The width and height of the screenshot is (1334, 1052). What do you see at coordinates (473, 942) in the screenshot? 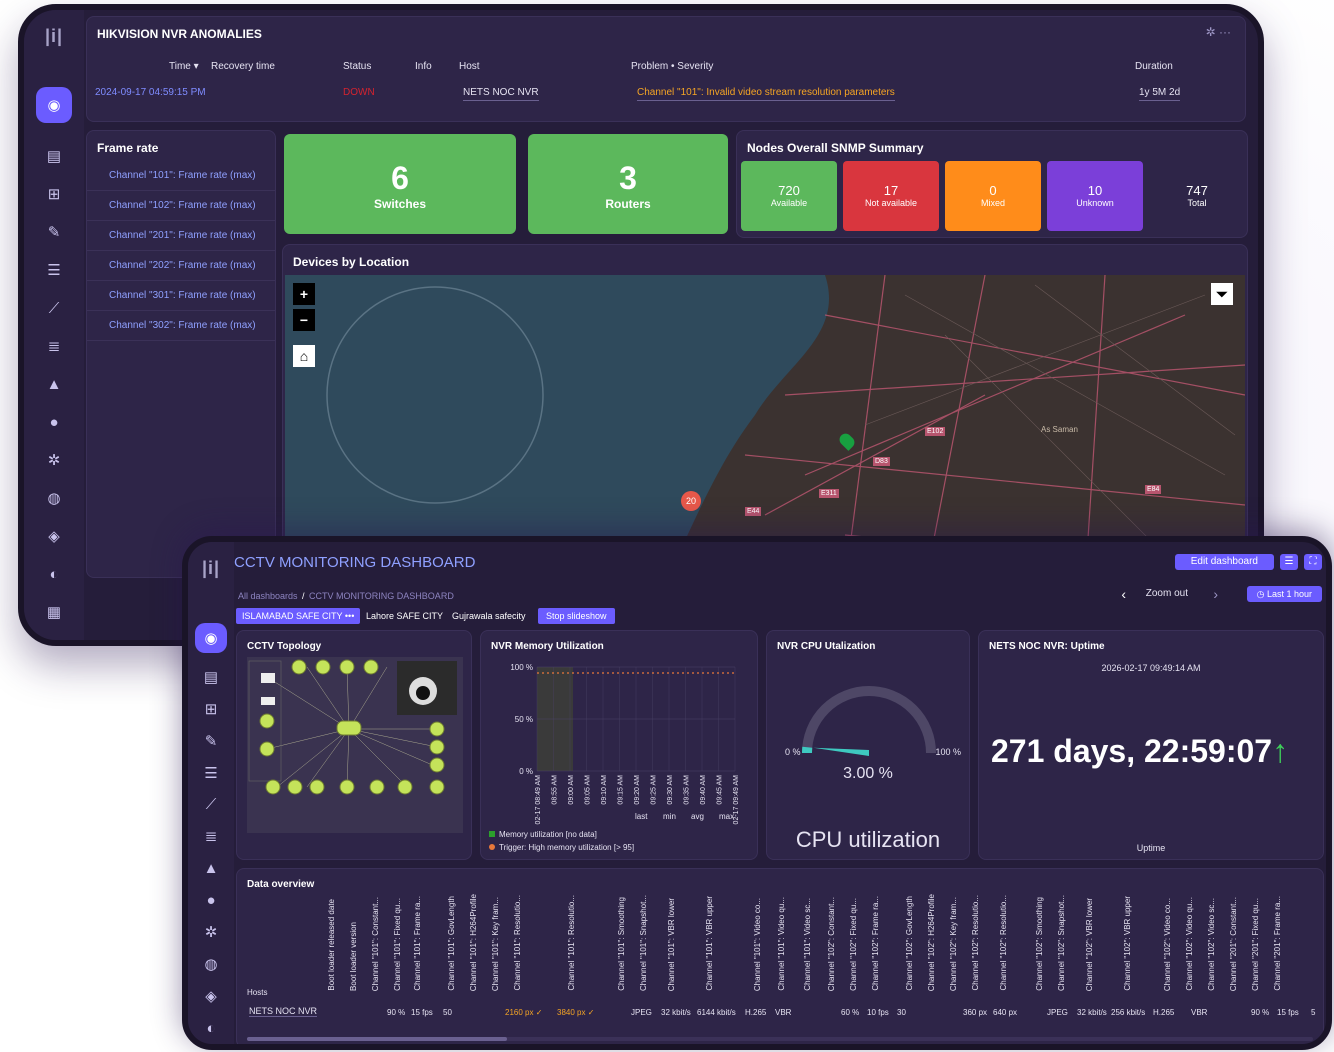
I see `column-header: Channel "101": H264Profile` at bounding box center [473, 942].